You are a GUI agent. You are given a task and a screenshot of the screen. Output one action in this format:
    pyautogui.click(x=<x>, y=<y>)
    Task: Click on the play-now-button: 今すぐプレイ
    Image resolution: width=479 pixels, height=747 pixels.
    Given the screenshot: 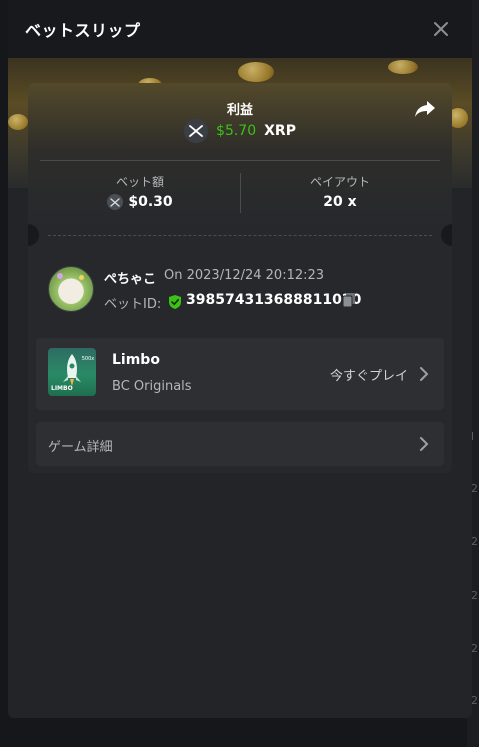 What is the action you would take?
    pyautogui.click(x=369, y=374)
    